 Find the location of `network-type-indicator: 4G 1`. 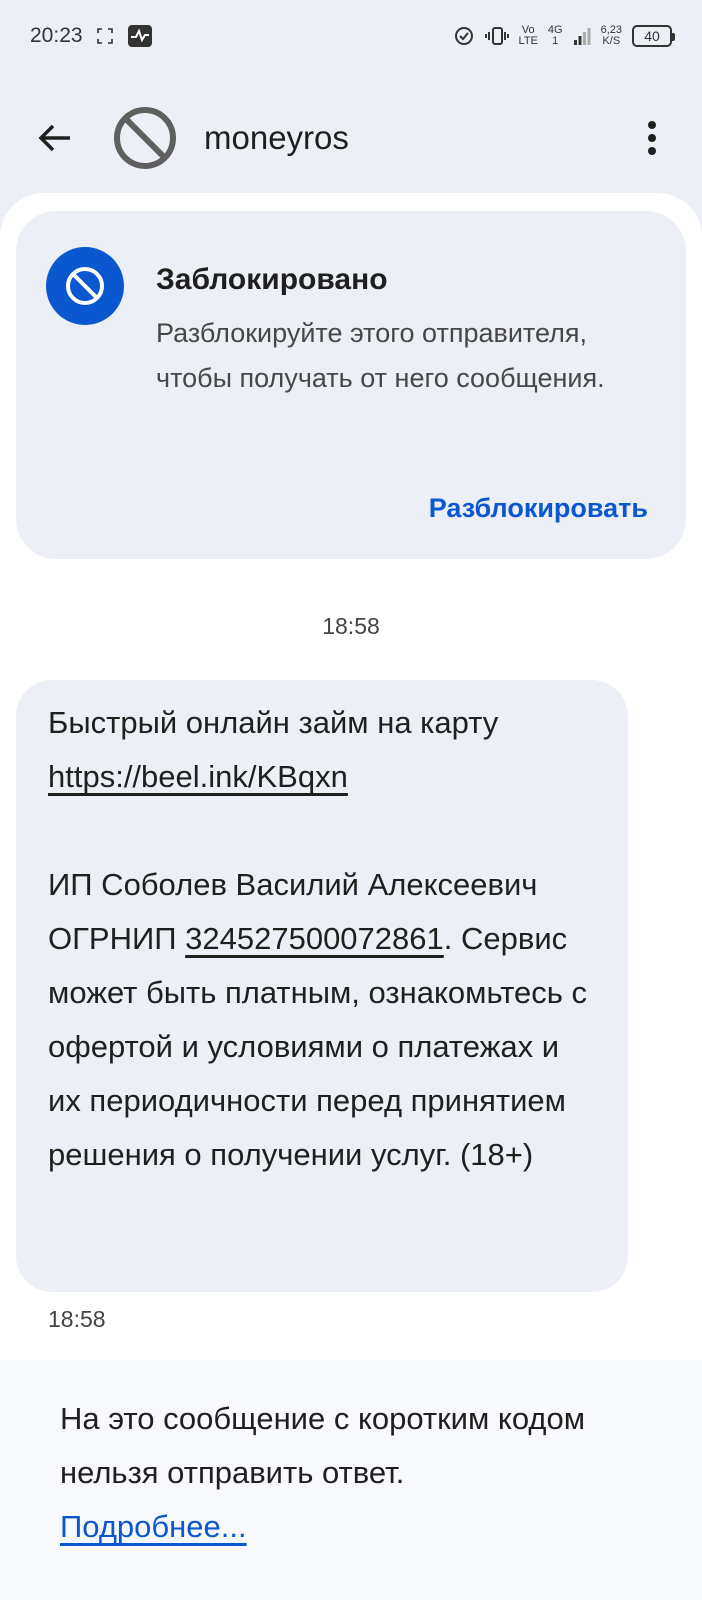

network-type-indicator: 4G 1 is located at coordinates (555, 35).